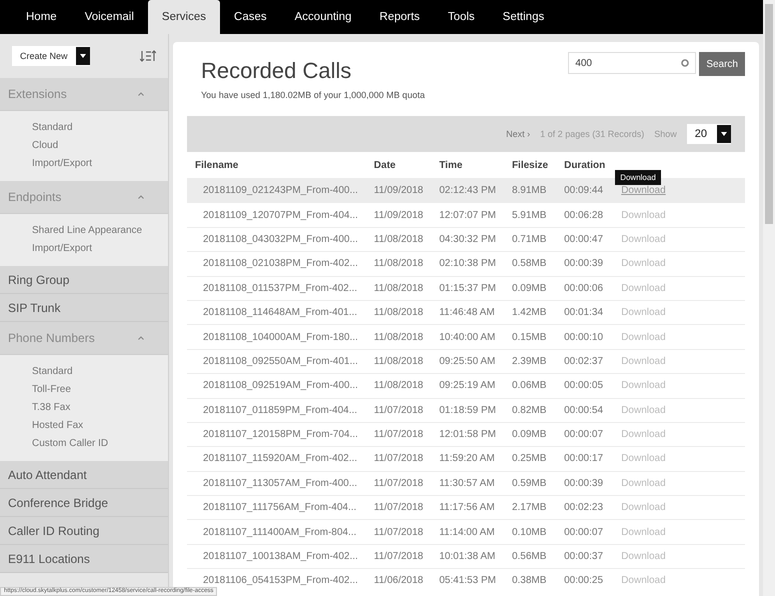 The height and width of the screenshot is (596, 775). What do you see at coordinates (84, 475) in the screenshot?
I see `sidebar-item: Auto Attendant` at bounding box center [84, 475].